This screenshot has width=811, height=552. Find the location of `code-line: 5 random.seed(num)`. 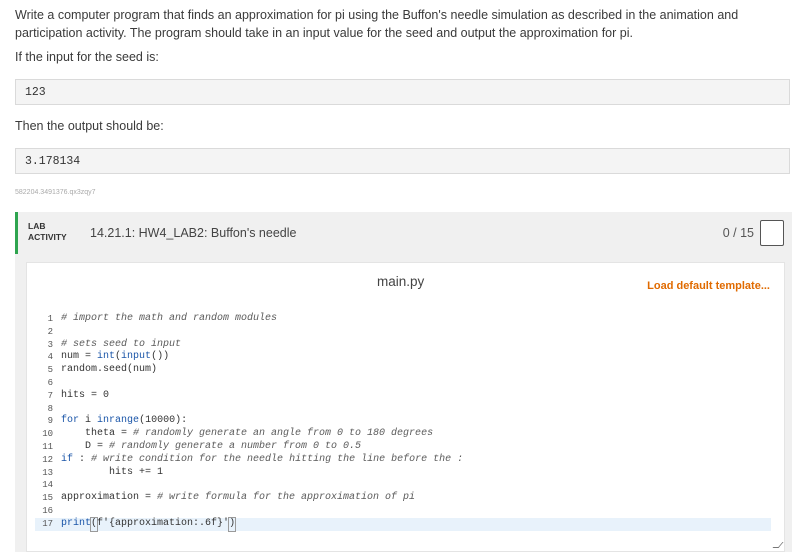

code-line: 5 random.seed(num) is located at coordinates (403, 370).